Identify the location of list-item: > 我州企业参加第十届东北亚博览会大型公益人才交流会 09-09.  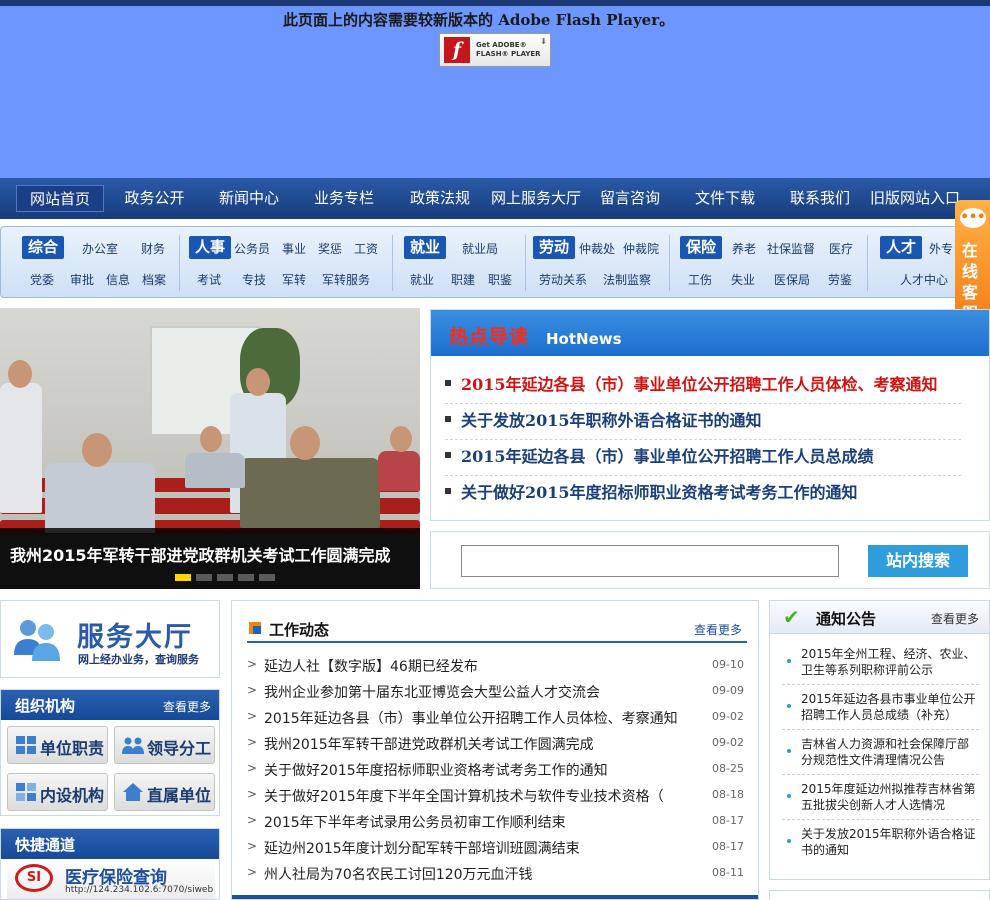
(495, 692).